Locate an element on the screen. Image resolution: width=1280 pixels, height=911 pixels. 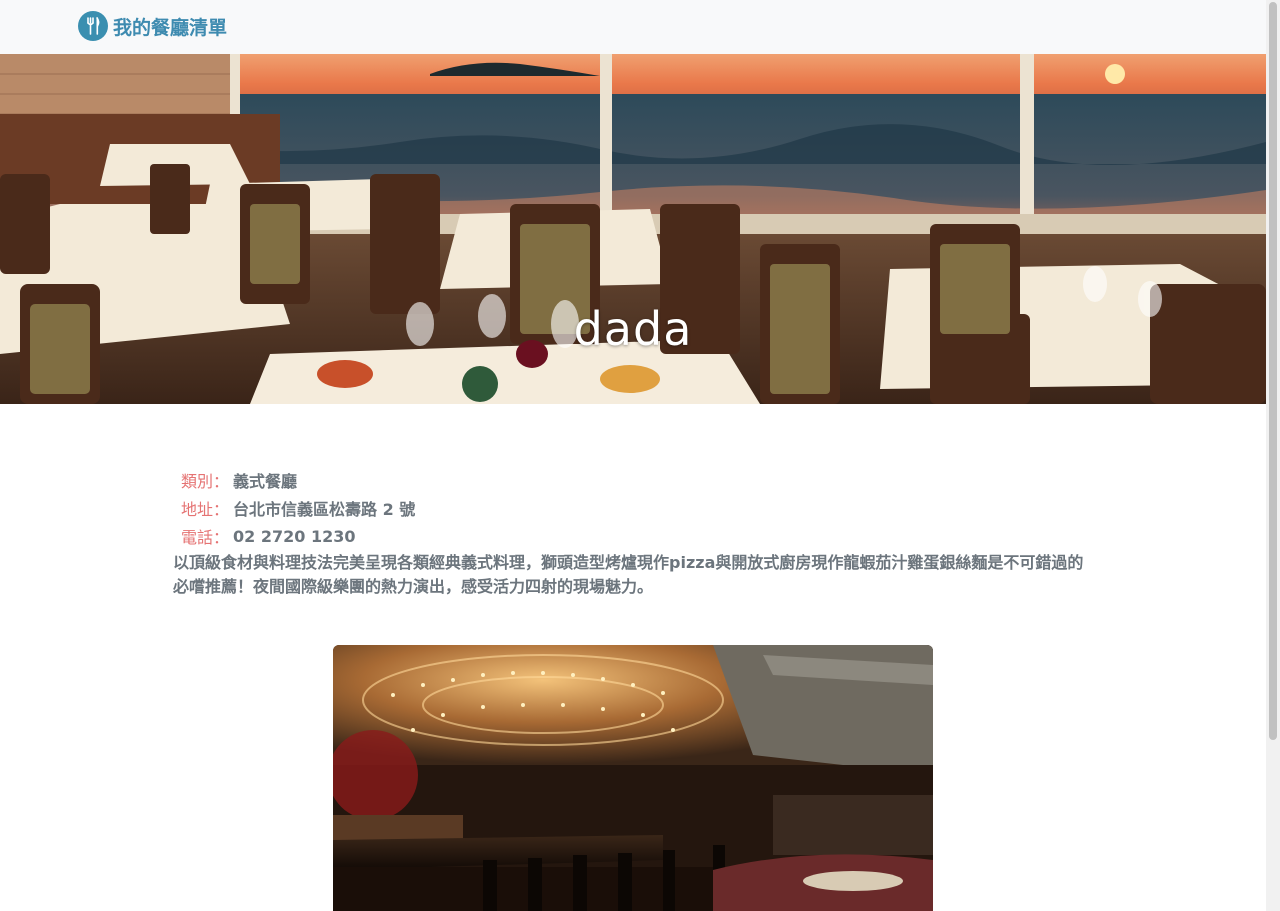
category-value: 義式餐廳 is located at coordinates (265, 481).